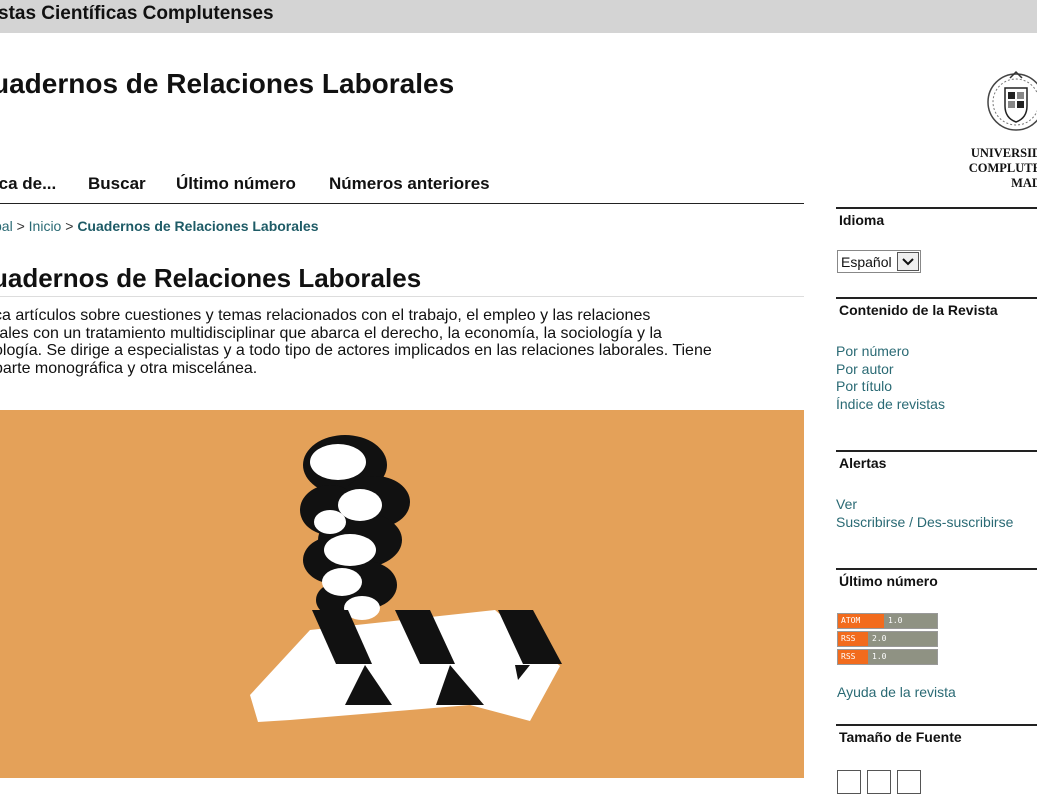 The height and width of the screenshot is (794, 1037). Describe the element at coordinates (936, 460) in the screenshot. I see `alerts-title: Alertas` at that location.